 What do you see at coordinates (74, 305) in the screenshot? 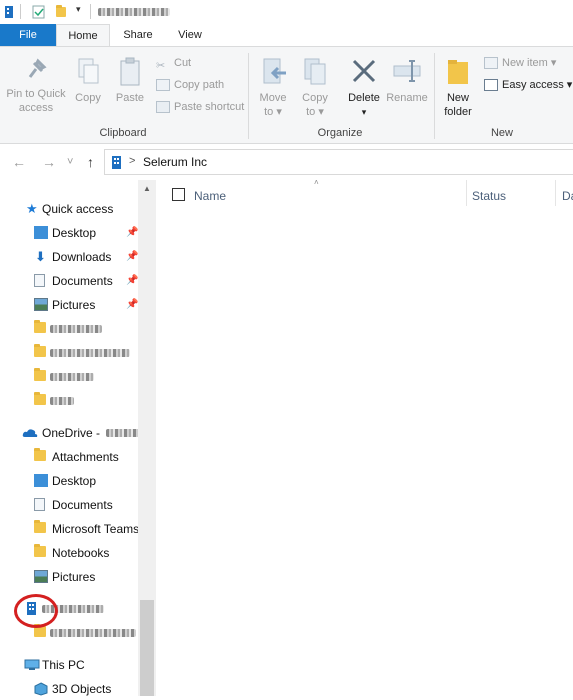
I see `sidebar-item-label: Pictures` at bounding box center [74, 305].